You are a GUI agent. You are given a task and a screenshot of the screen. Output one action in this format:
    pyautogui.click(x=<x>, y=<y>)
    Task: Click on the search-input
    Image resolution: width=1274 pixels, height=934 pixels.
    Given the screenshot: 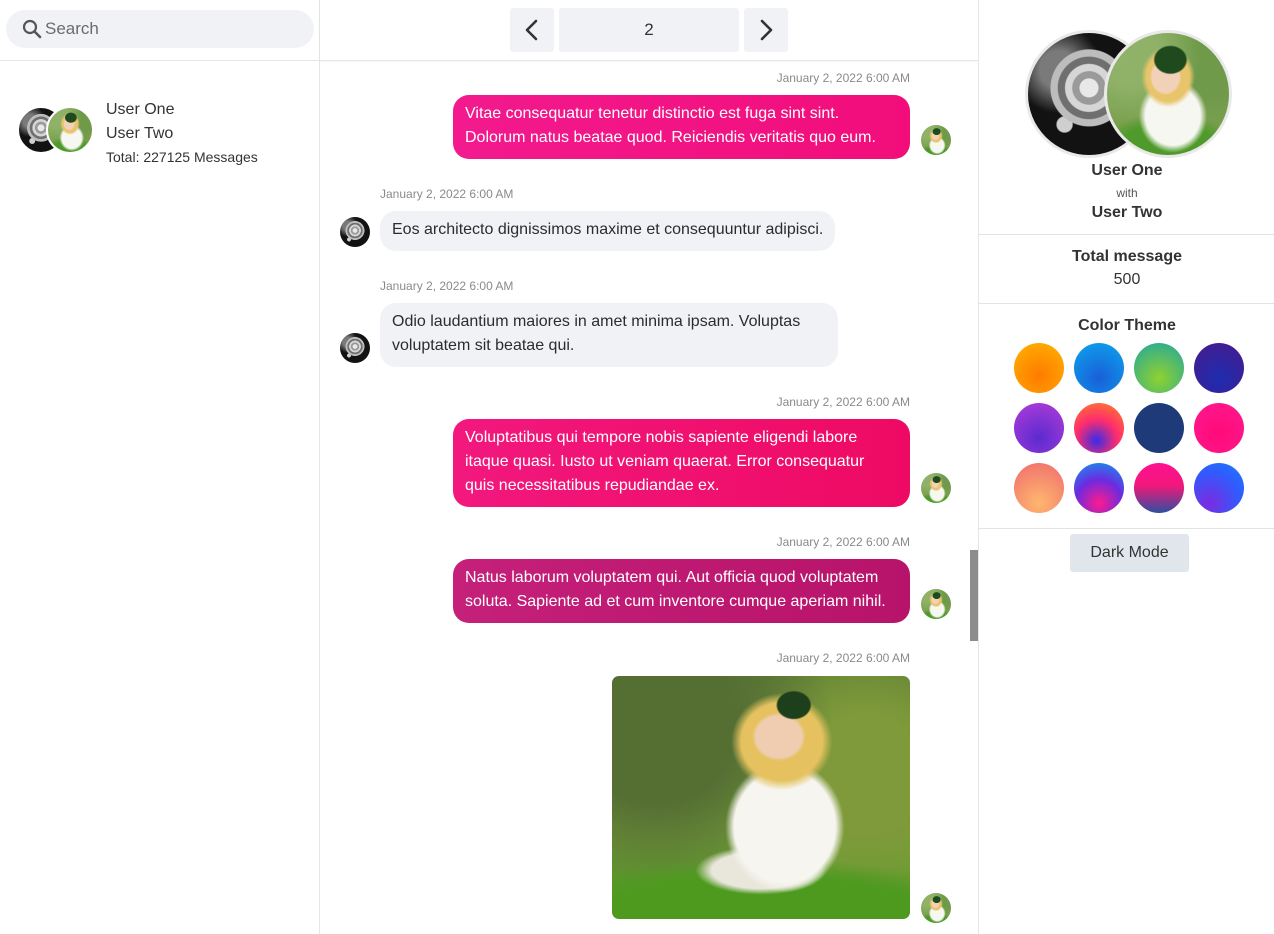 What is the action you would take?
    pyautogui.click(x=170, y=29)
    